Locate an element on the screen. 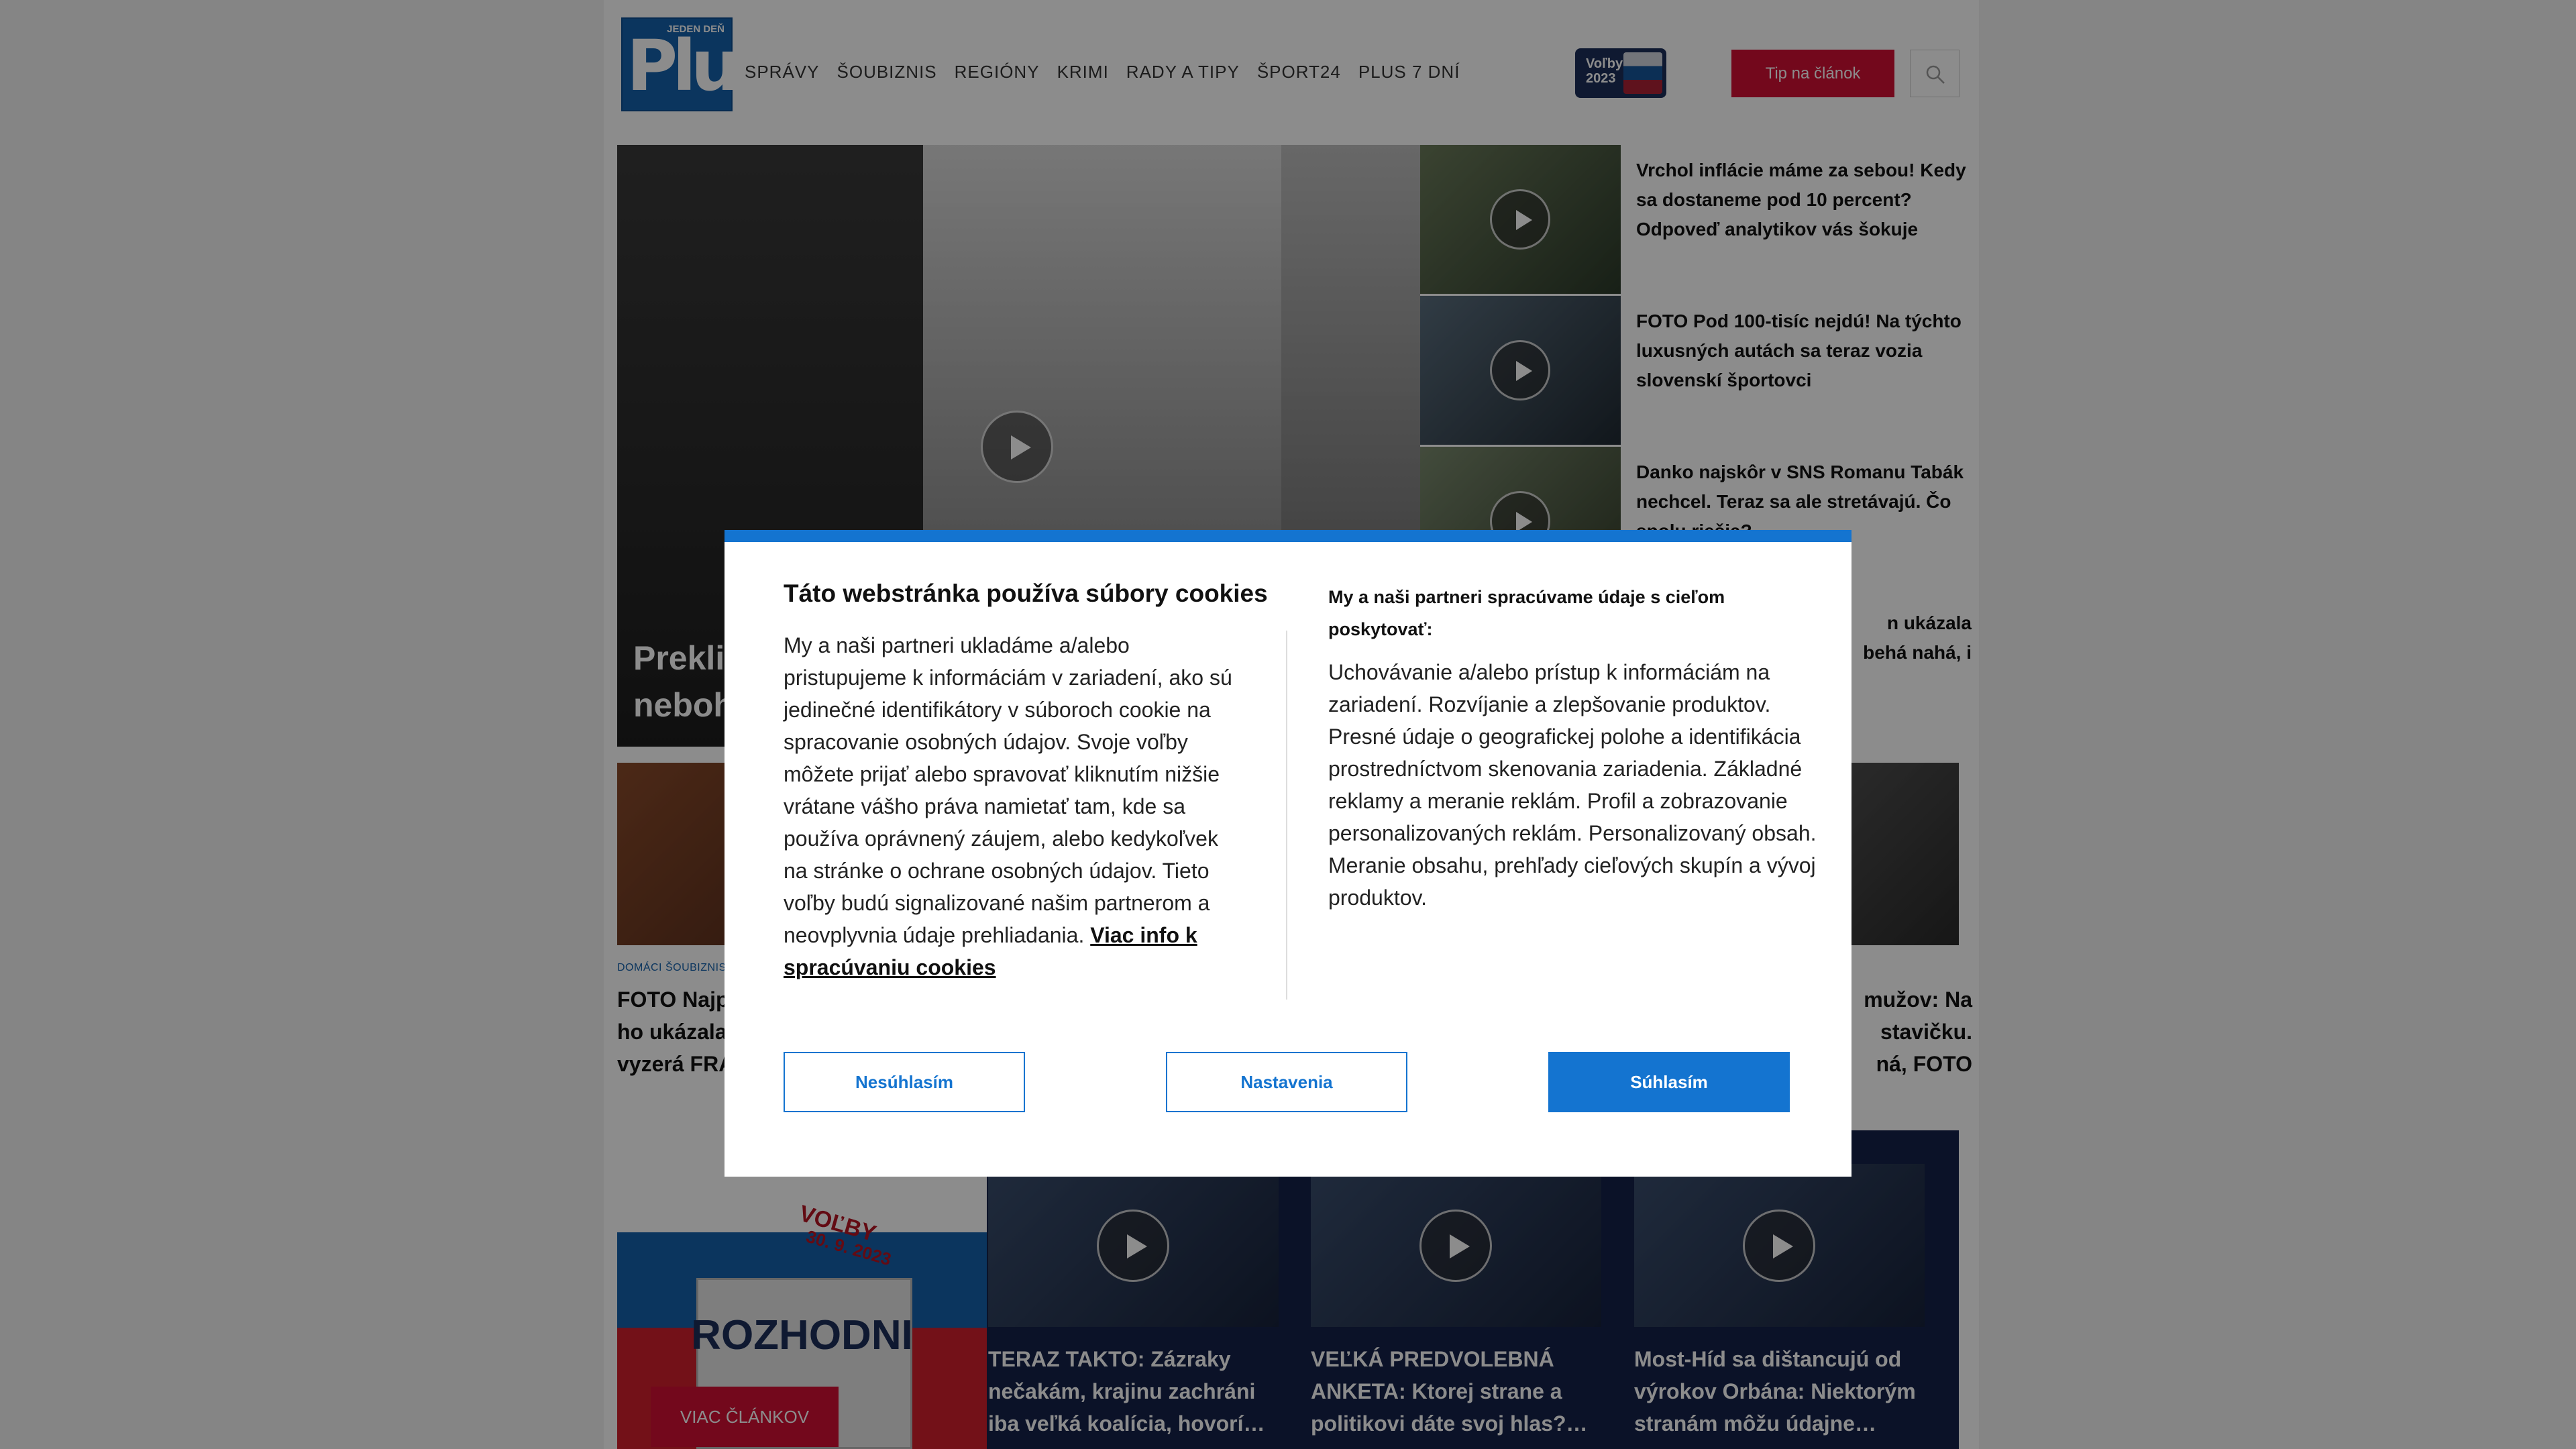  reject-button: Nesúhlasím is located at coordinates (904, 1082).